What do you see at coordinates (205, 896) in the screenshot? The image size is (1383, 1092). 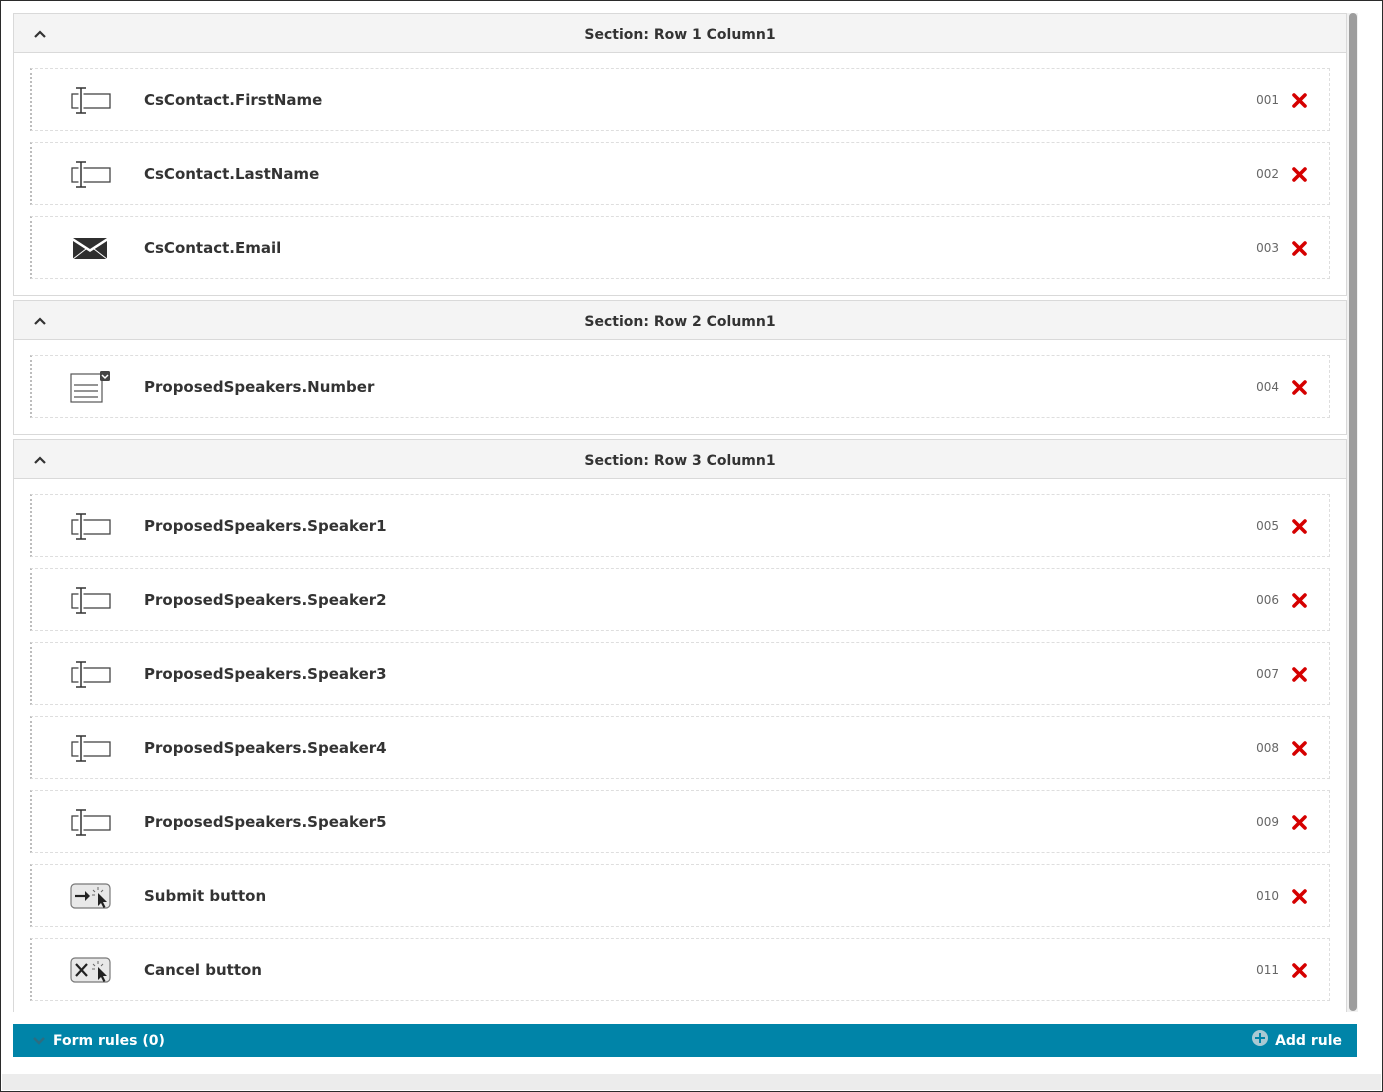 I see `field-label: Submit button` at bounding box center [205, 896].